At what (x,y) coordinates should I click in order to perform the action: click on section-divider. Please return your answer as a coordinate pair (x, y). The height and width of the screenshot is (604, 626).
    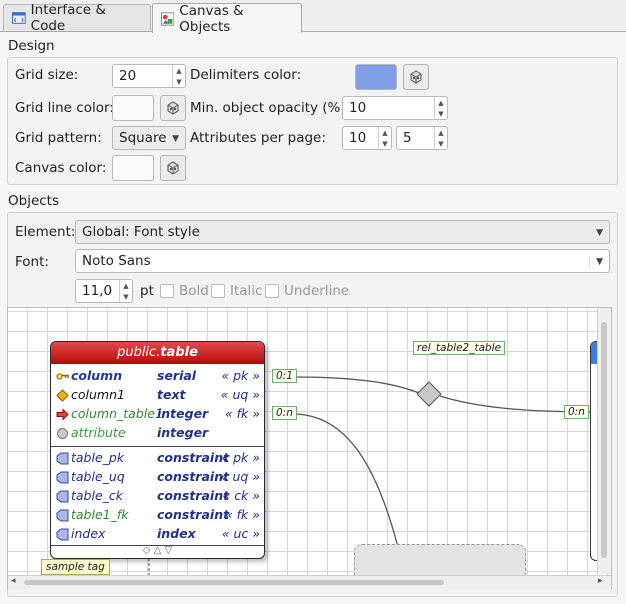
    Looking at the image, I should click on (157, 446).